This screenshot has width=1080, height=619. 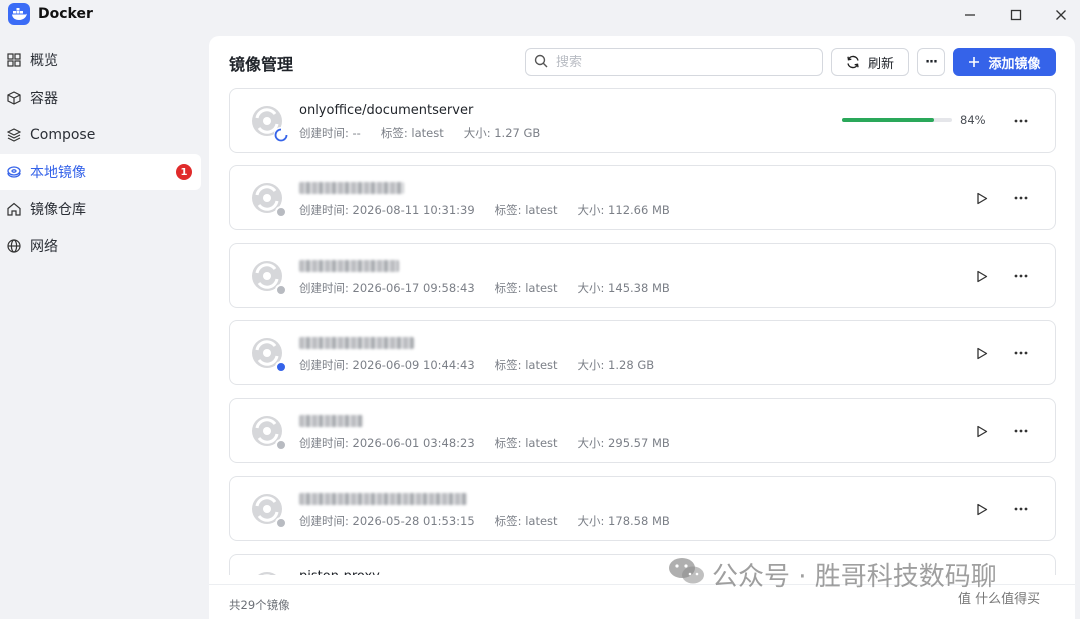 I want to click on add-image-label: 添加镜像, so click(x=1014, y=64).